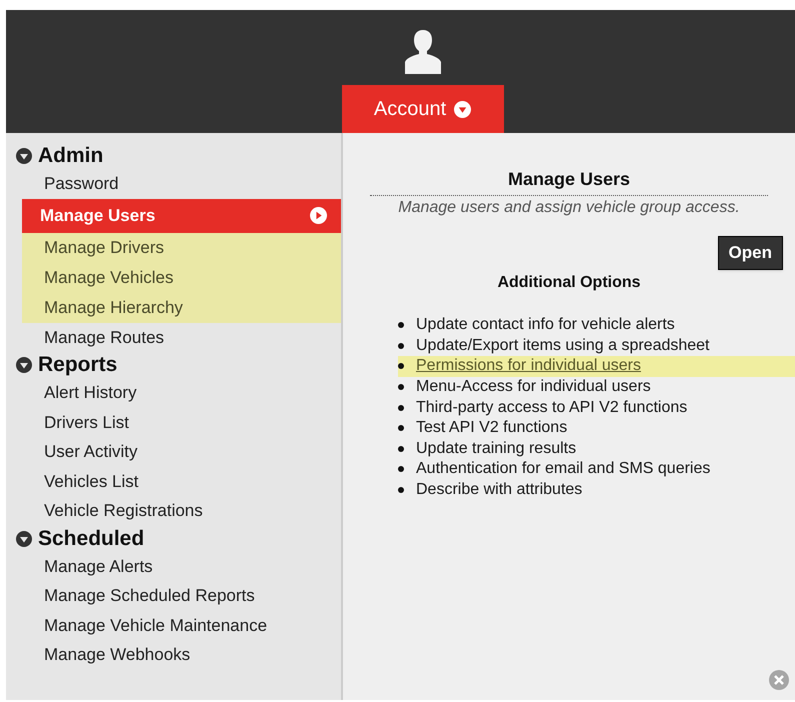  Describe the element at coordinates (181, 566) in the screenshot. I see `menu-item: Manage Alerts` at that location.